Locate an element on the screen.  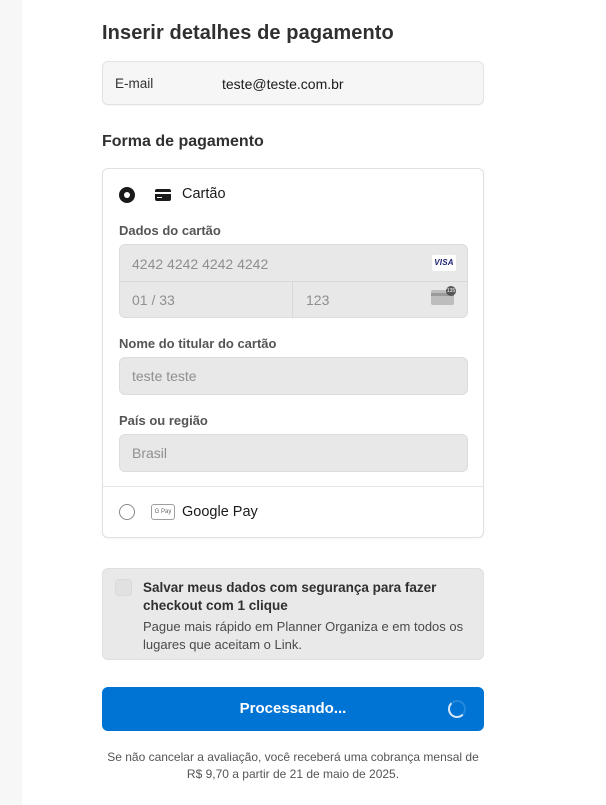
email-field: E-mail teste@teste.com.br is located at coordinates (293, 83).